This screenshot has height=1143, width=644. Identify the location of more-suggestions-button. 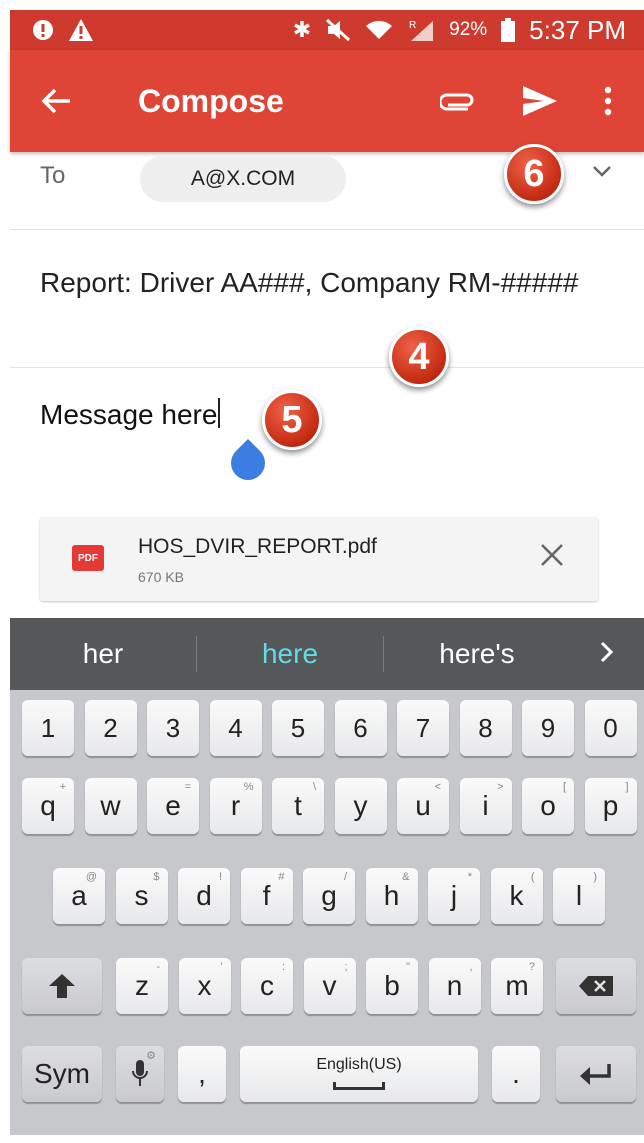
(607, 654).